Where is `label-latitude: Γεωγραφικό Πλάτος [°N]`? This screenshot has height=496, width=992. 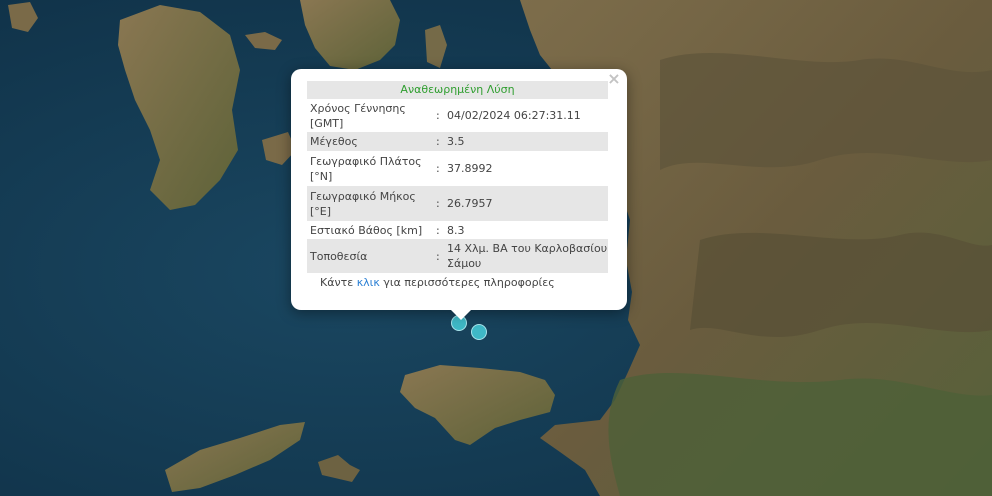 label-latitude: Γεωγραφικό Πλάτος [°N] is located at coordinates (366, 168).